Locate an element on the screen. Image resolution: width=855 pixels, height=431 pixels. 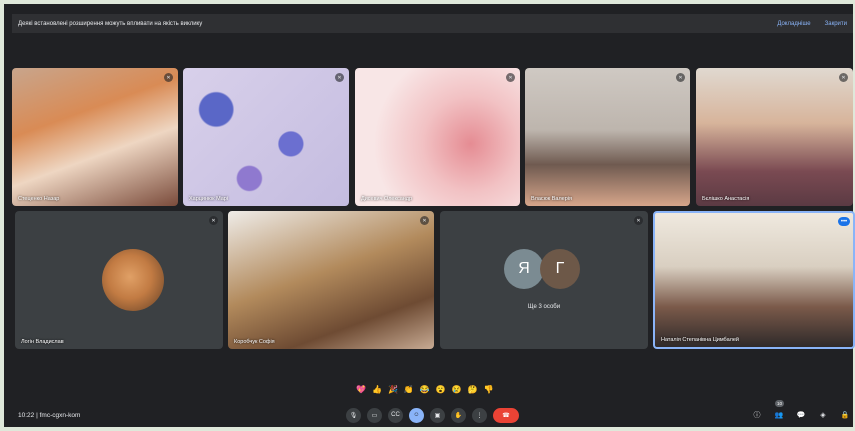
meeting-info: 10:22 | fmc-cgxn-kom is located at coordinates (49, 415).